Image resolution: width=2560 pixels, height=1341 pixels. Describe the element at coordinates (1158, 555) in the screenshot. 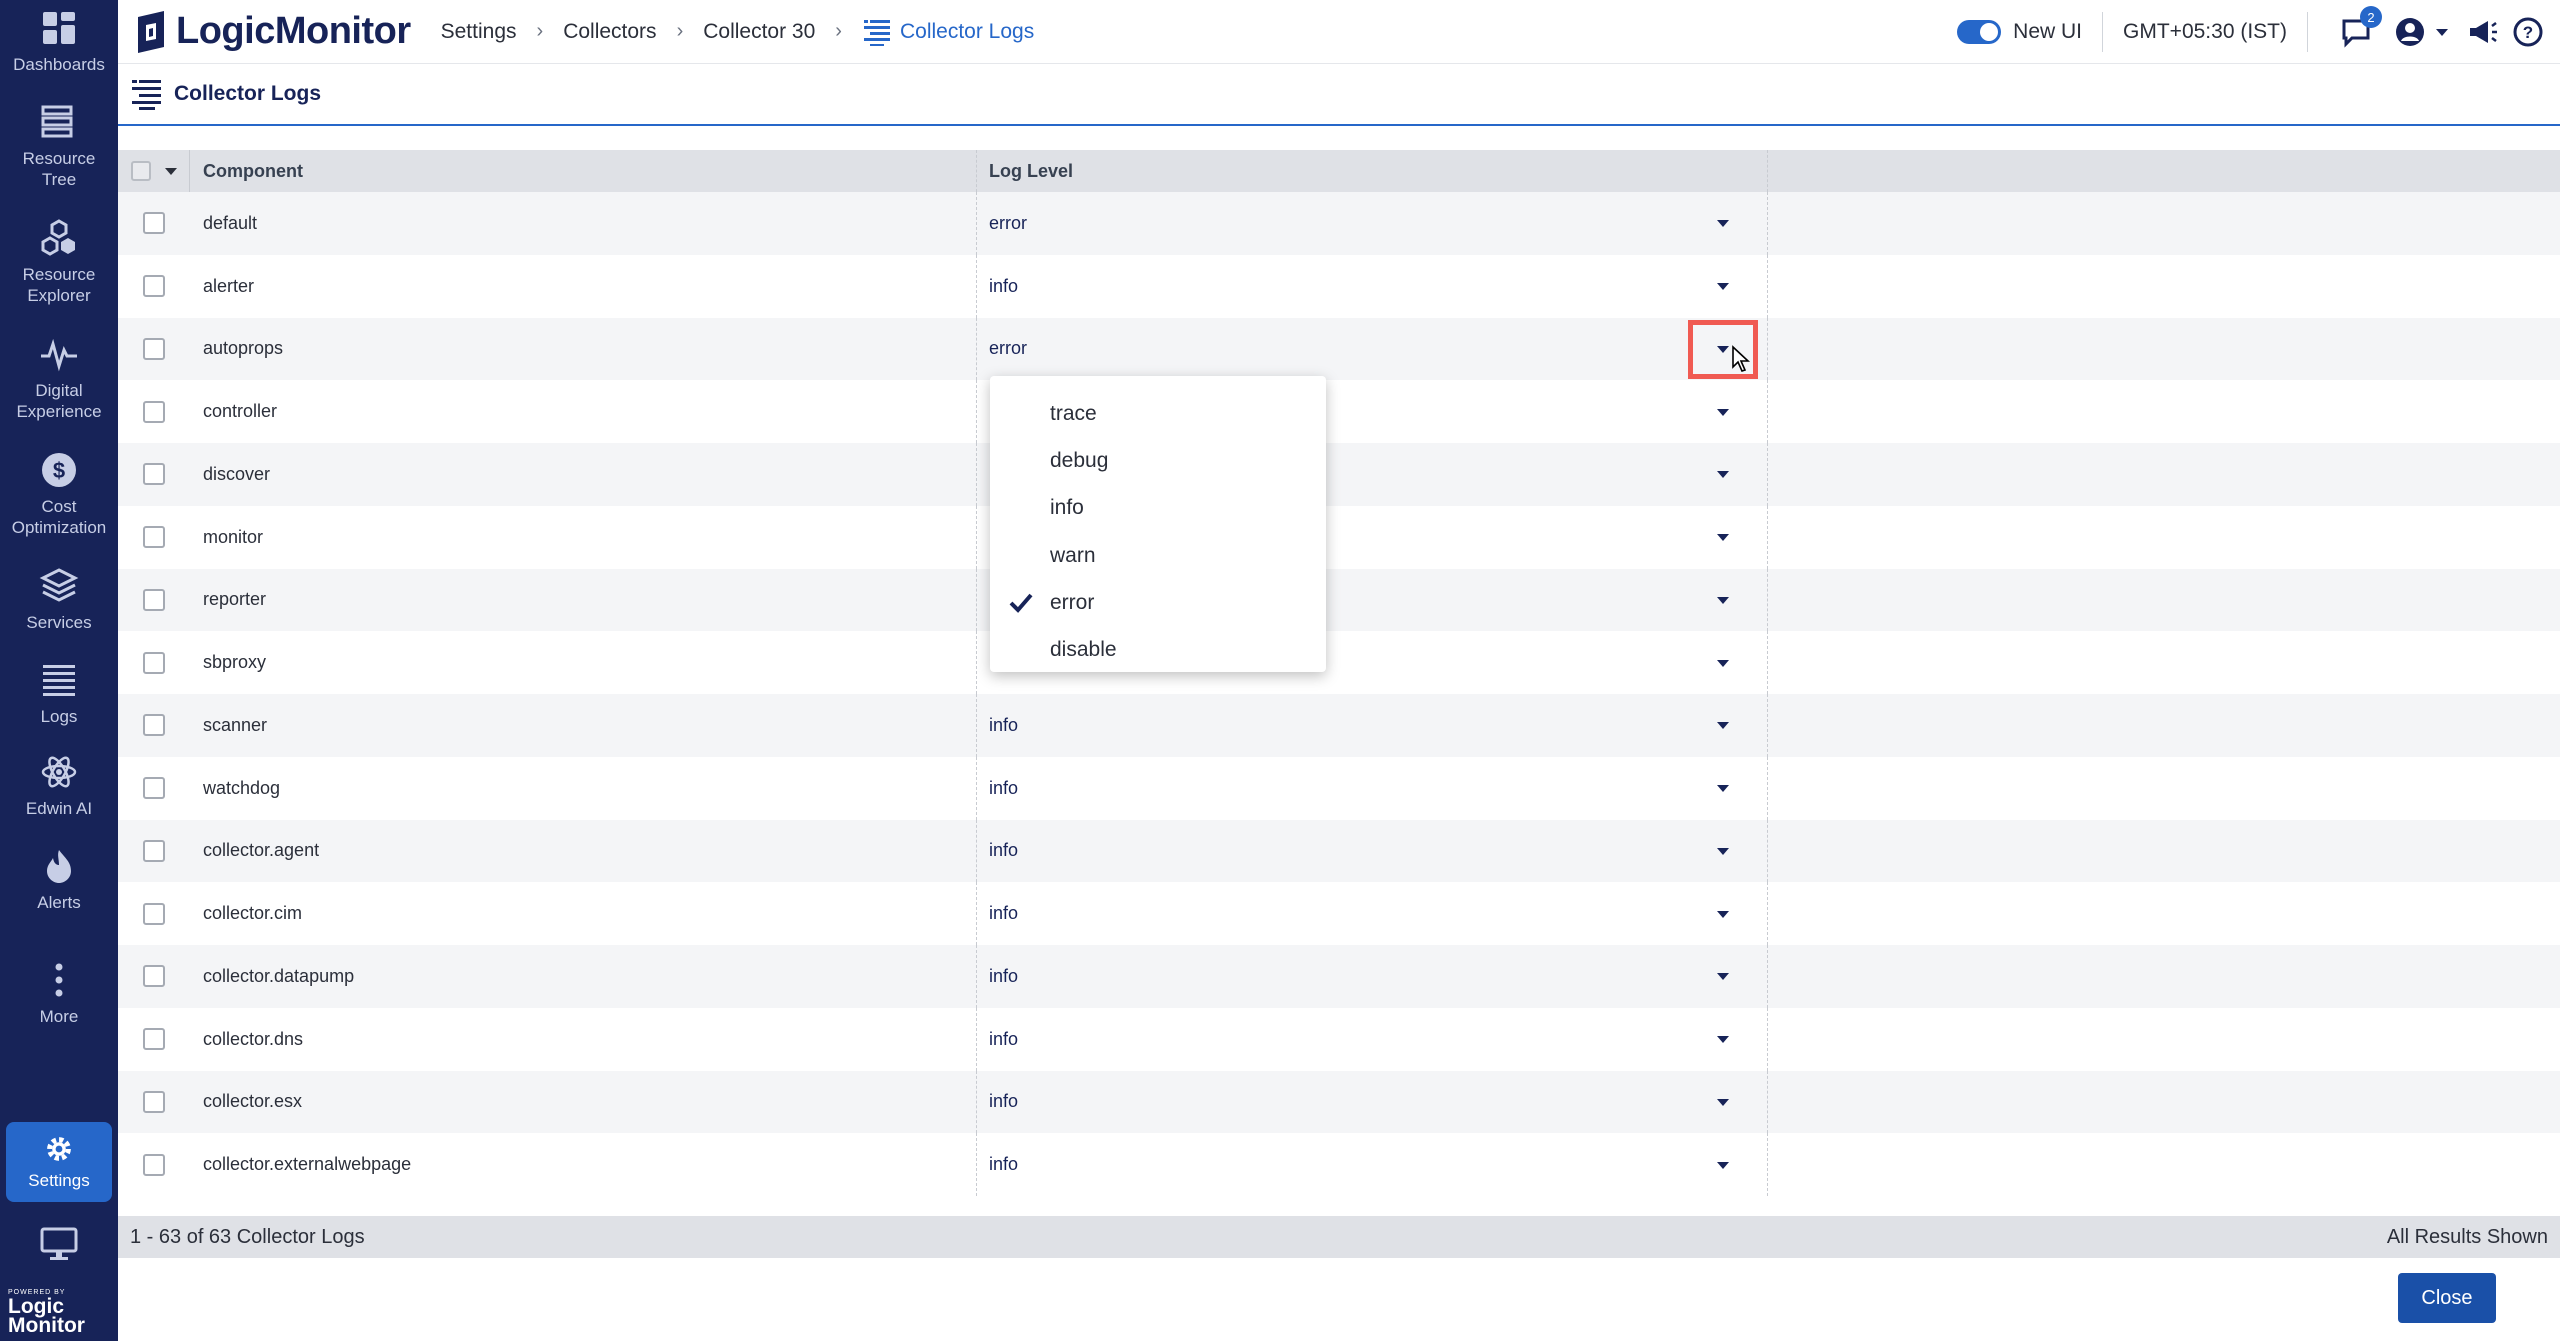

I see `option-warn: warn` at that location.